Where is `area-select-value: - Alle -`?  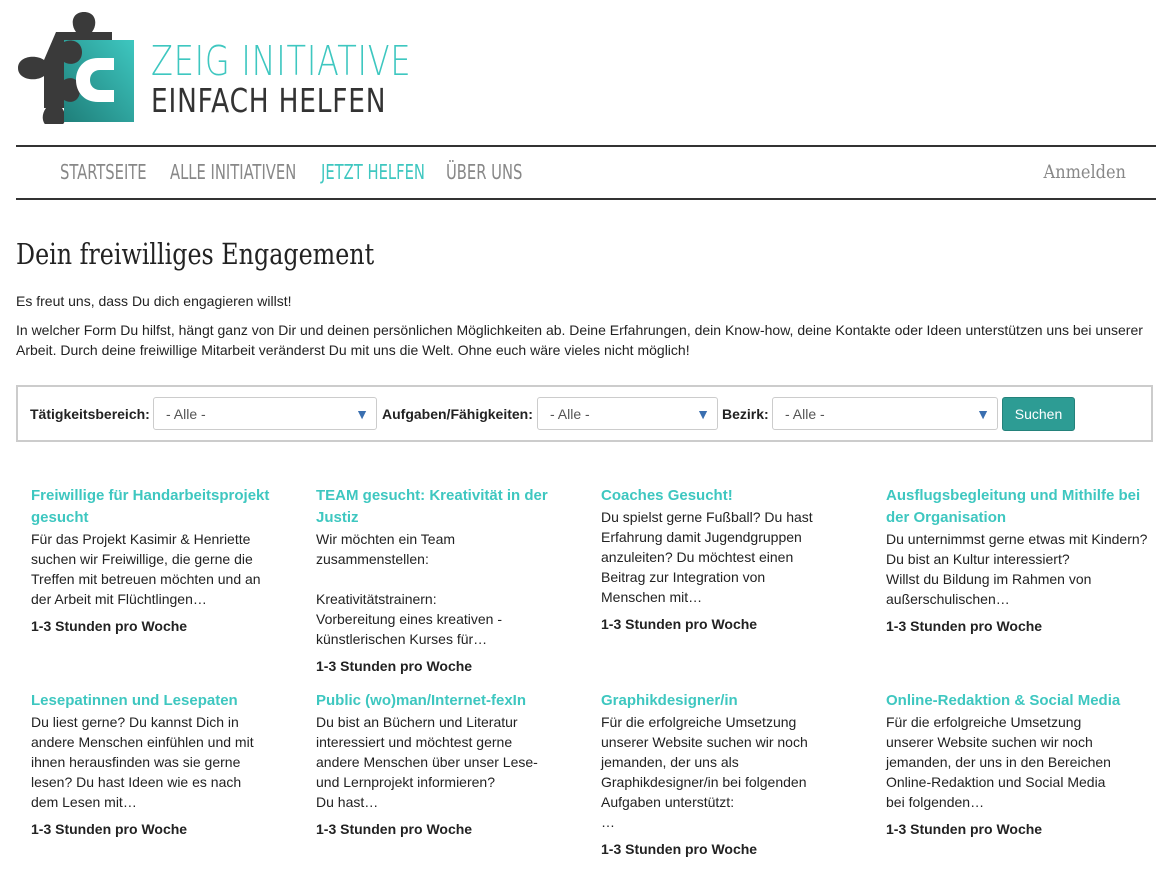 area-select-value: - Alle - is located at coordinates (186, 414).